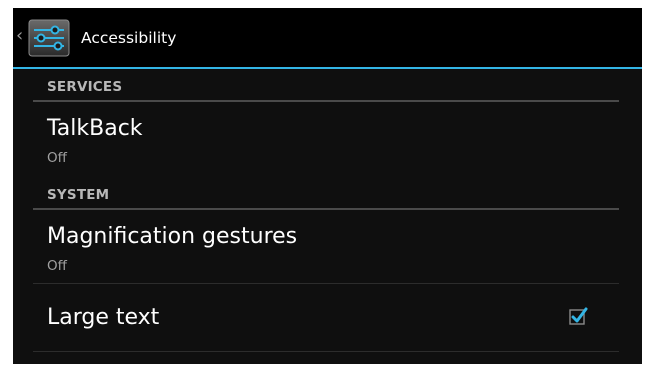  Describe the element at coordinates (326, 196) in the screenshot. I see `category-header-system: SYSTEM` at that location.